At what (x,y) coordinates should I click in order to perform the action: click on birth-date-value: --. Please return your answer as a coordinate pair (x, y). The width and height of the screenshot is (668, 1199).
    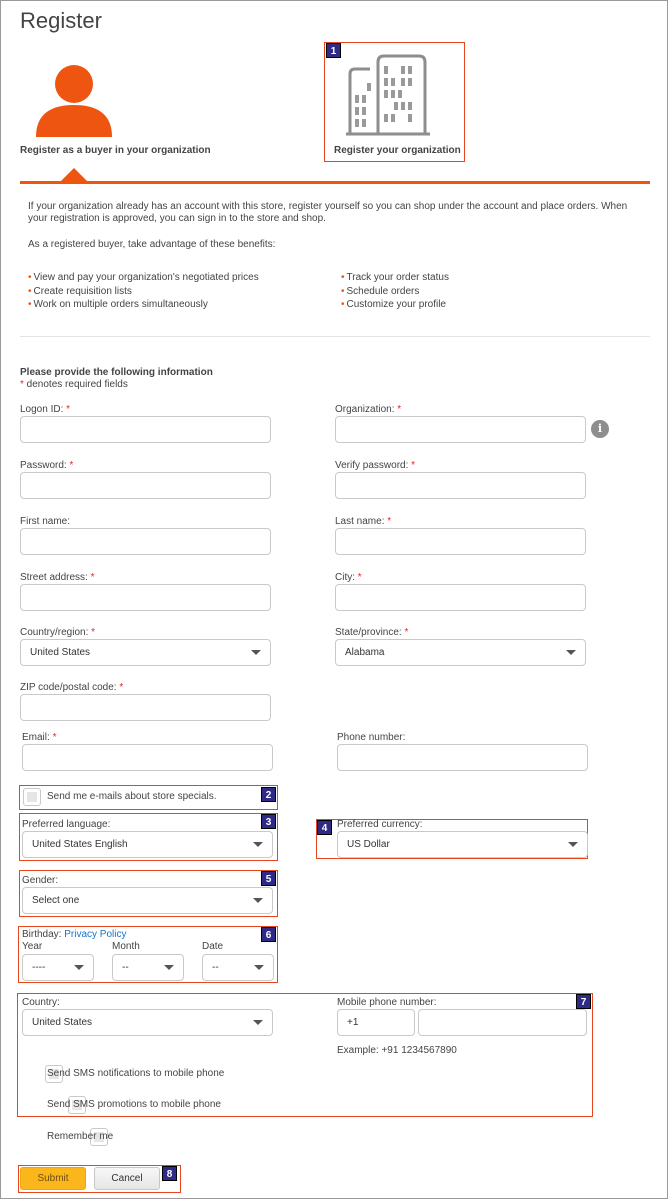
    Looking at the image, I should click on (215, 967).